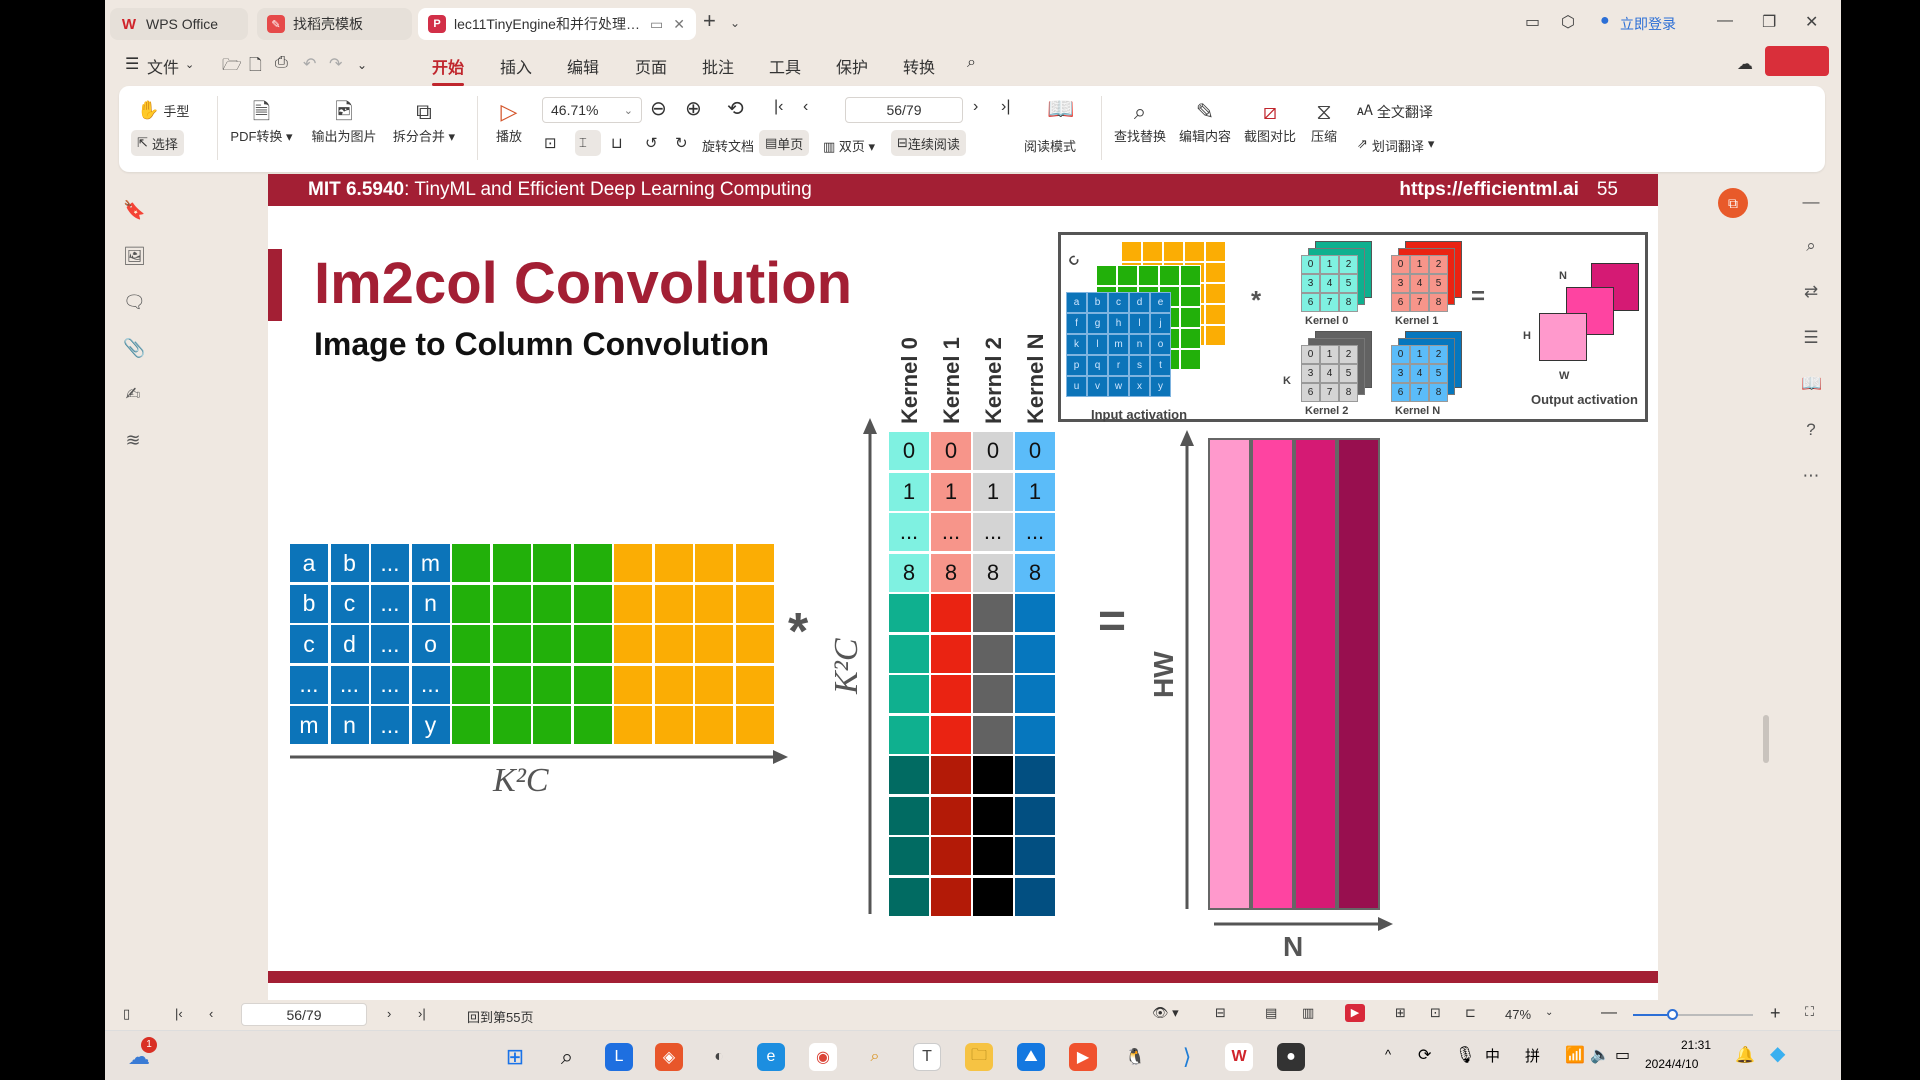 This screenshot has width=1920, height=1080. What do you see at coordinates (1777, 1053) in the screenshot?
I see `copilot-icon: ◆` at bounding box center [1777, 1053].